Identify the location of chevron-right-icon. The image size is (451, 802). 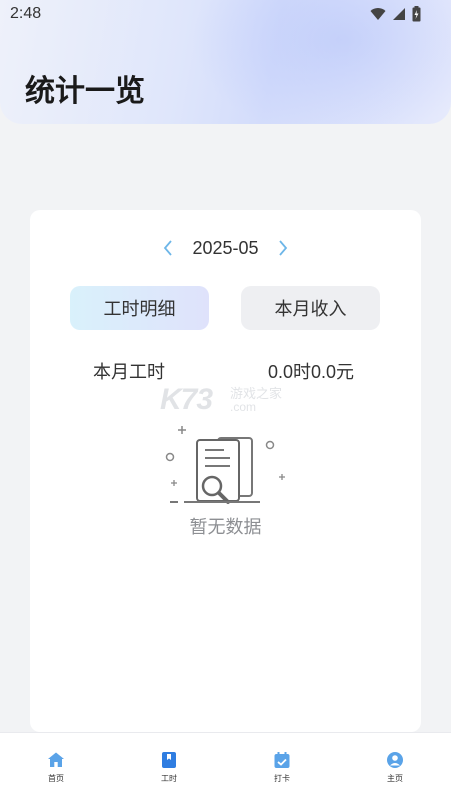
(283, 248).